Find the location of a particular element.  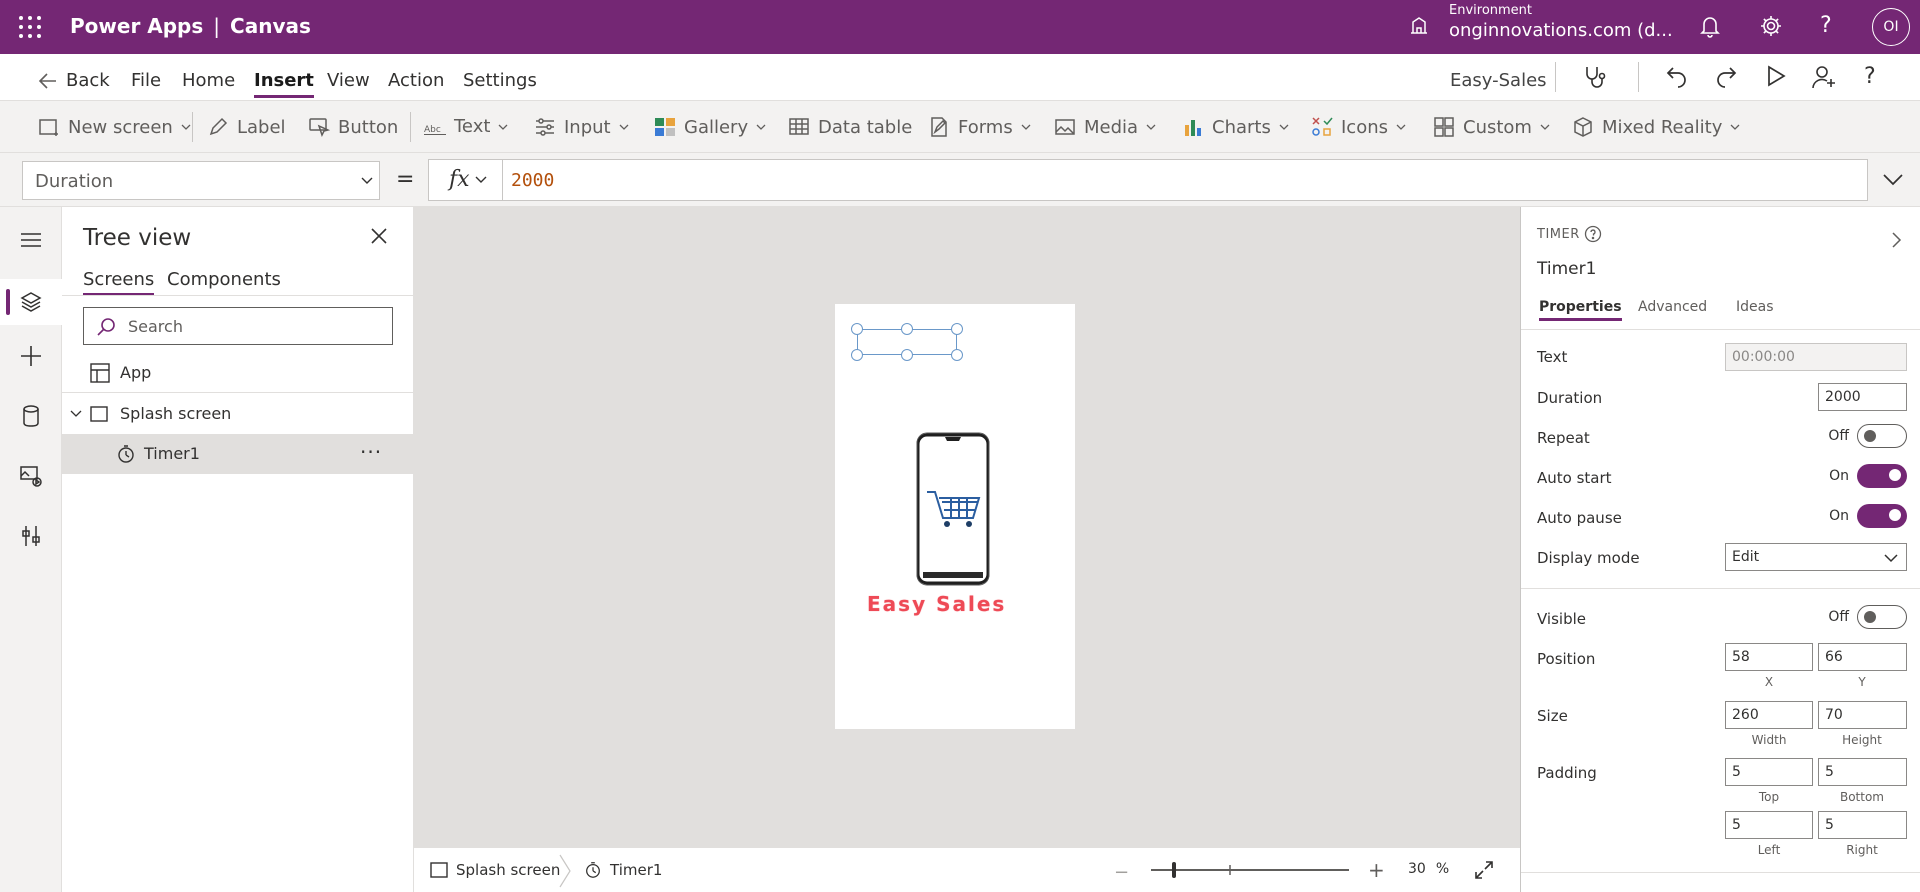

visible-toggle is located at coordinates (1882, 617).